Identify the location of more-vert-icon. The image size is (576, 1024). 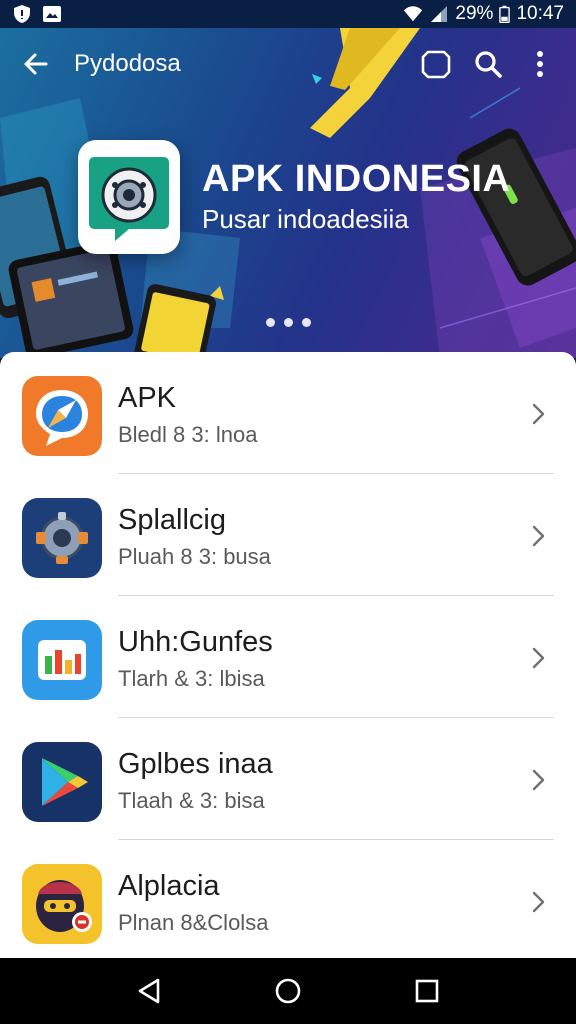
(540, 64).